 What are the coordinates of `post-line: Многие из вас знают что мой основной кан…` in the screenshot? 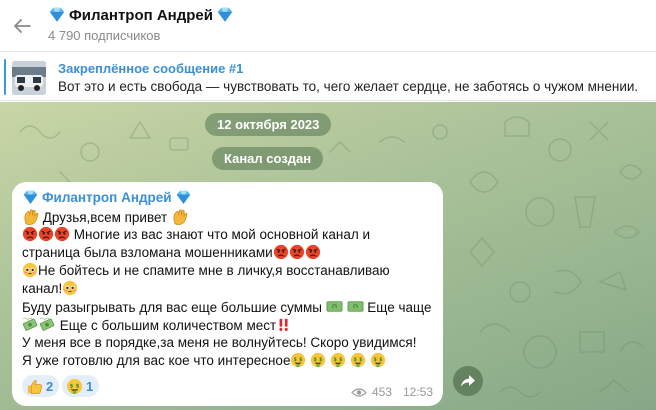 It's located at (196, 234).